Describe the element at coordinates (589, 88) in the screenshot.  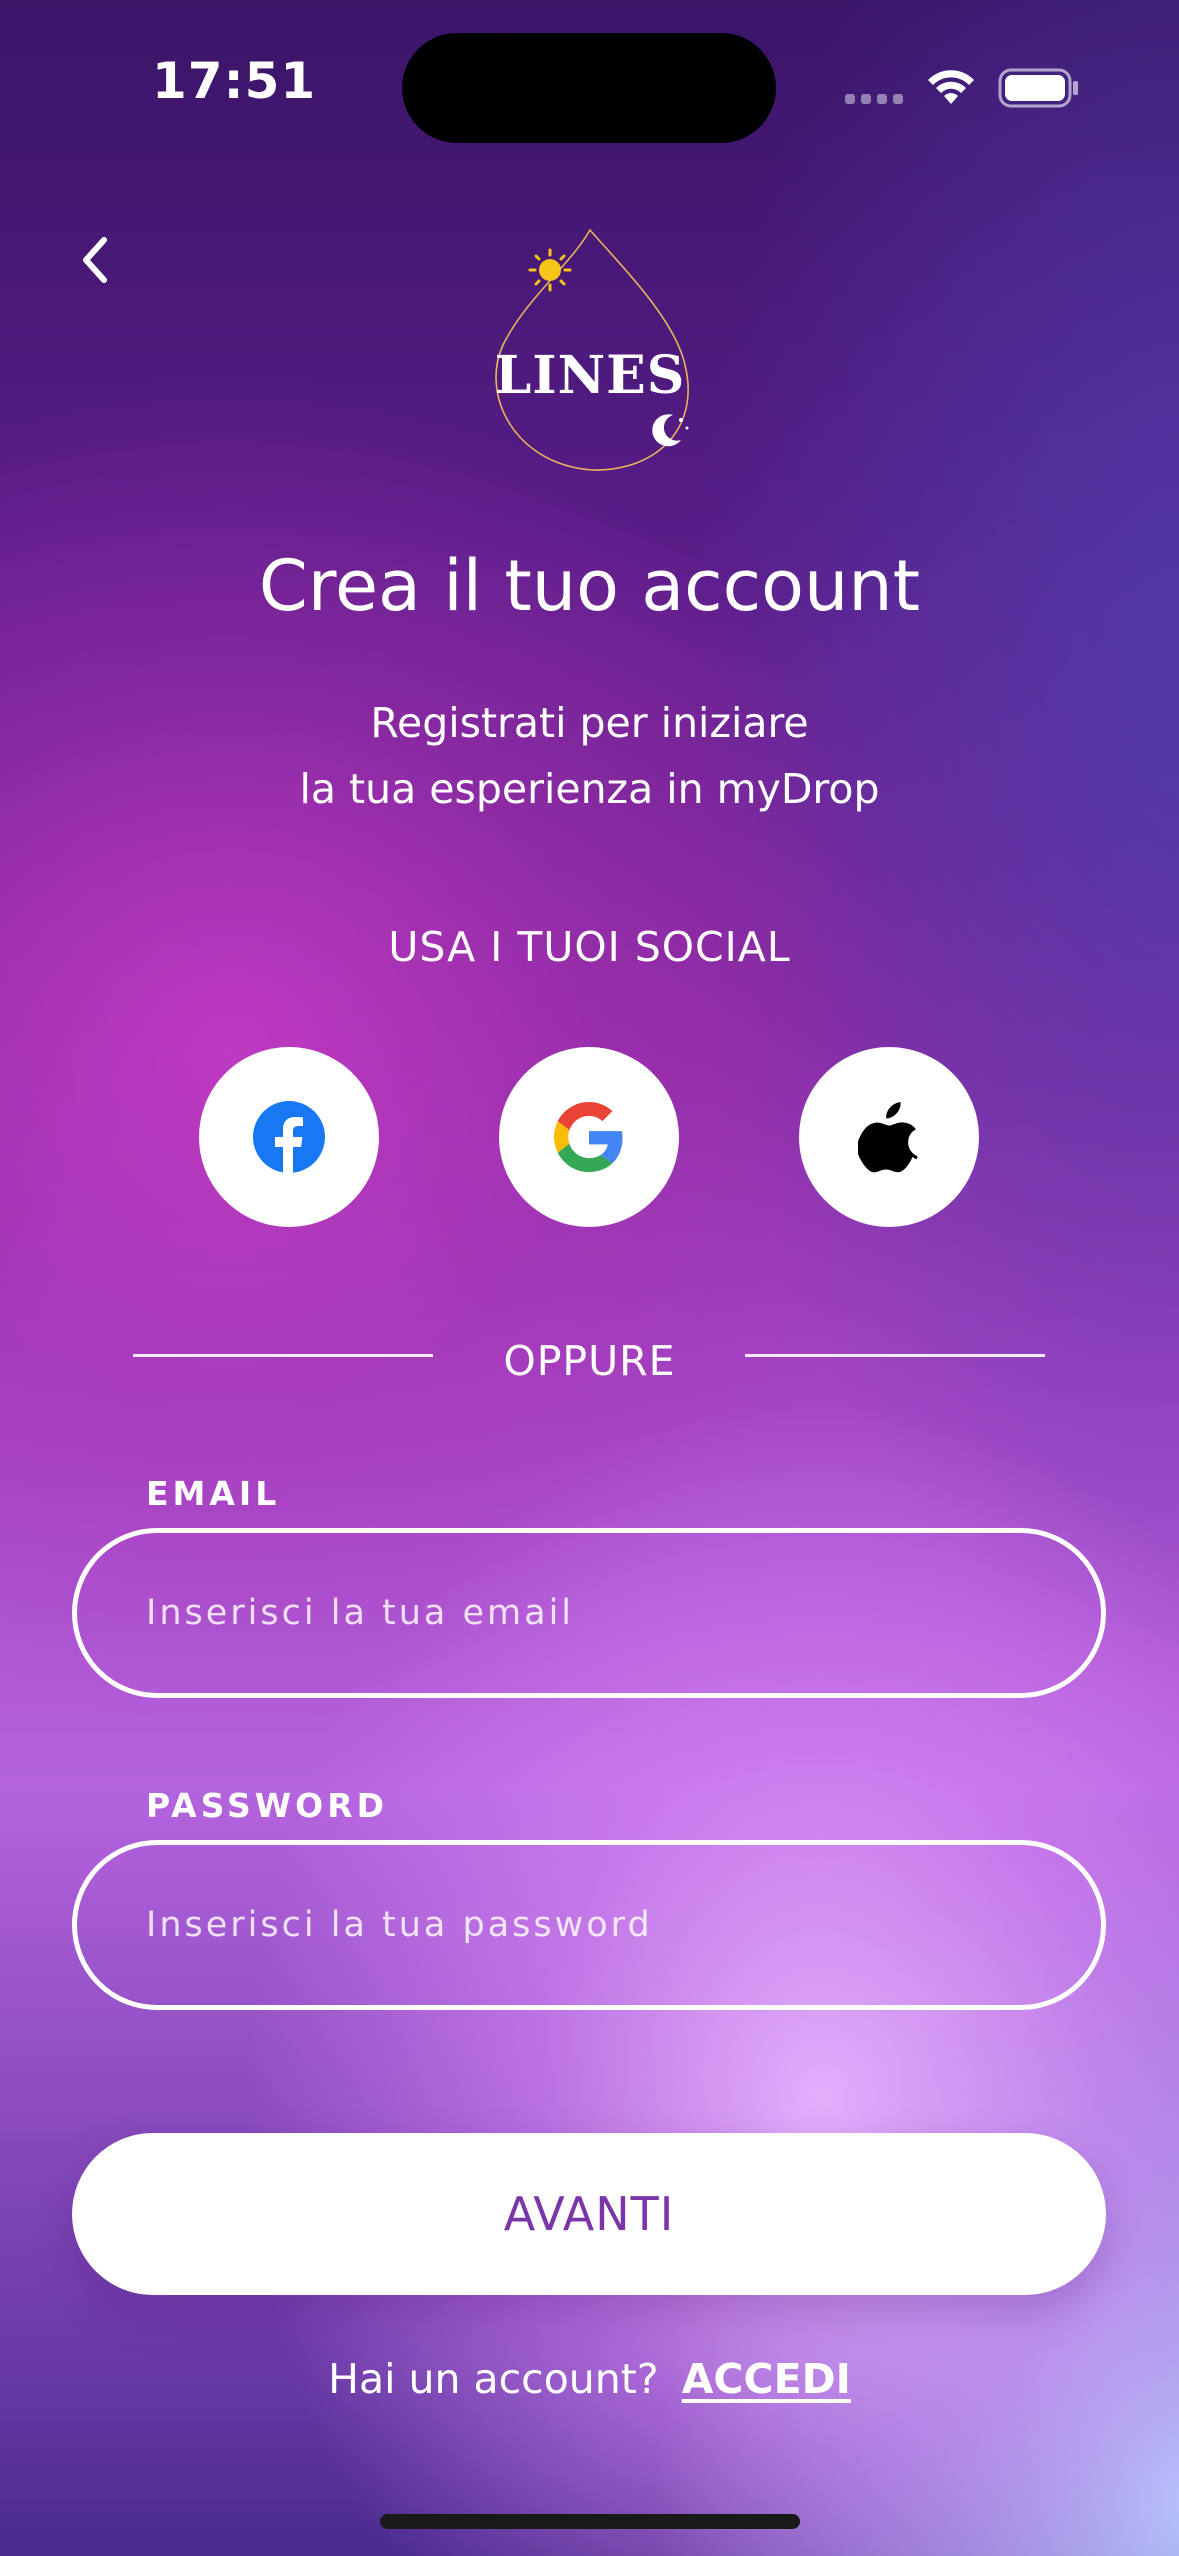
I see `dynamic-island` at that location.